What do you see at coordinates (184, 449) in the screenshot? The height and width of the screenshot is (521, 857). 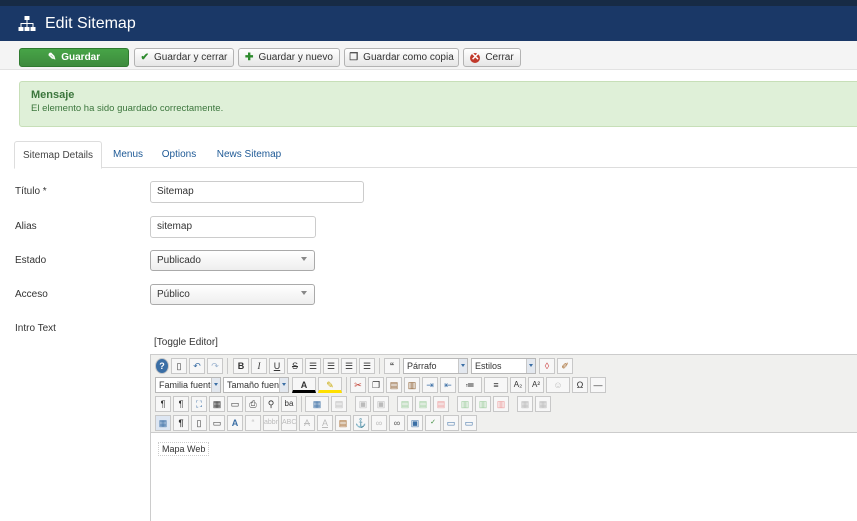 I see `editor-content-text: Mapa Web` at bounding box center [184, 449].